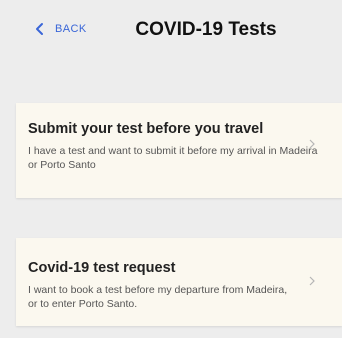 This screenshot has height=338, width=342. Describe the element at coordinates (206, 29) in the screenshot. I see `page-title: COVID-19 Tests` at that location.